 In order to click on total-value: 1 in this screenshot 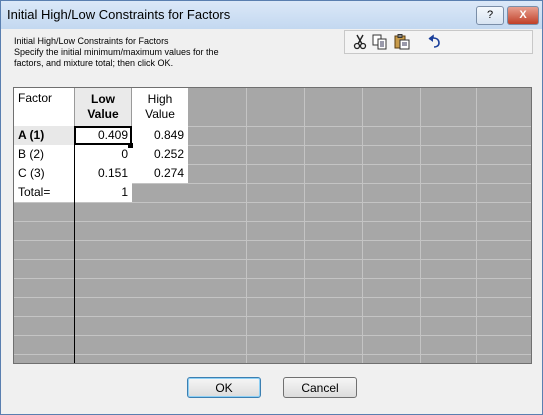, I will do `click(103, 192)`.